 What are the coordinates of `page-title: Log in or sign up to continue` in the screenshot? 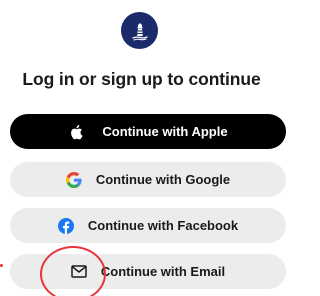 It's located at (141, 79).